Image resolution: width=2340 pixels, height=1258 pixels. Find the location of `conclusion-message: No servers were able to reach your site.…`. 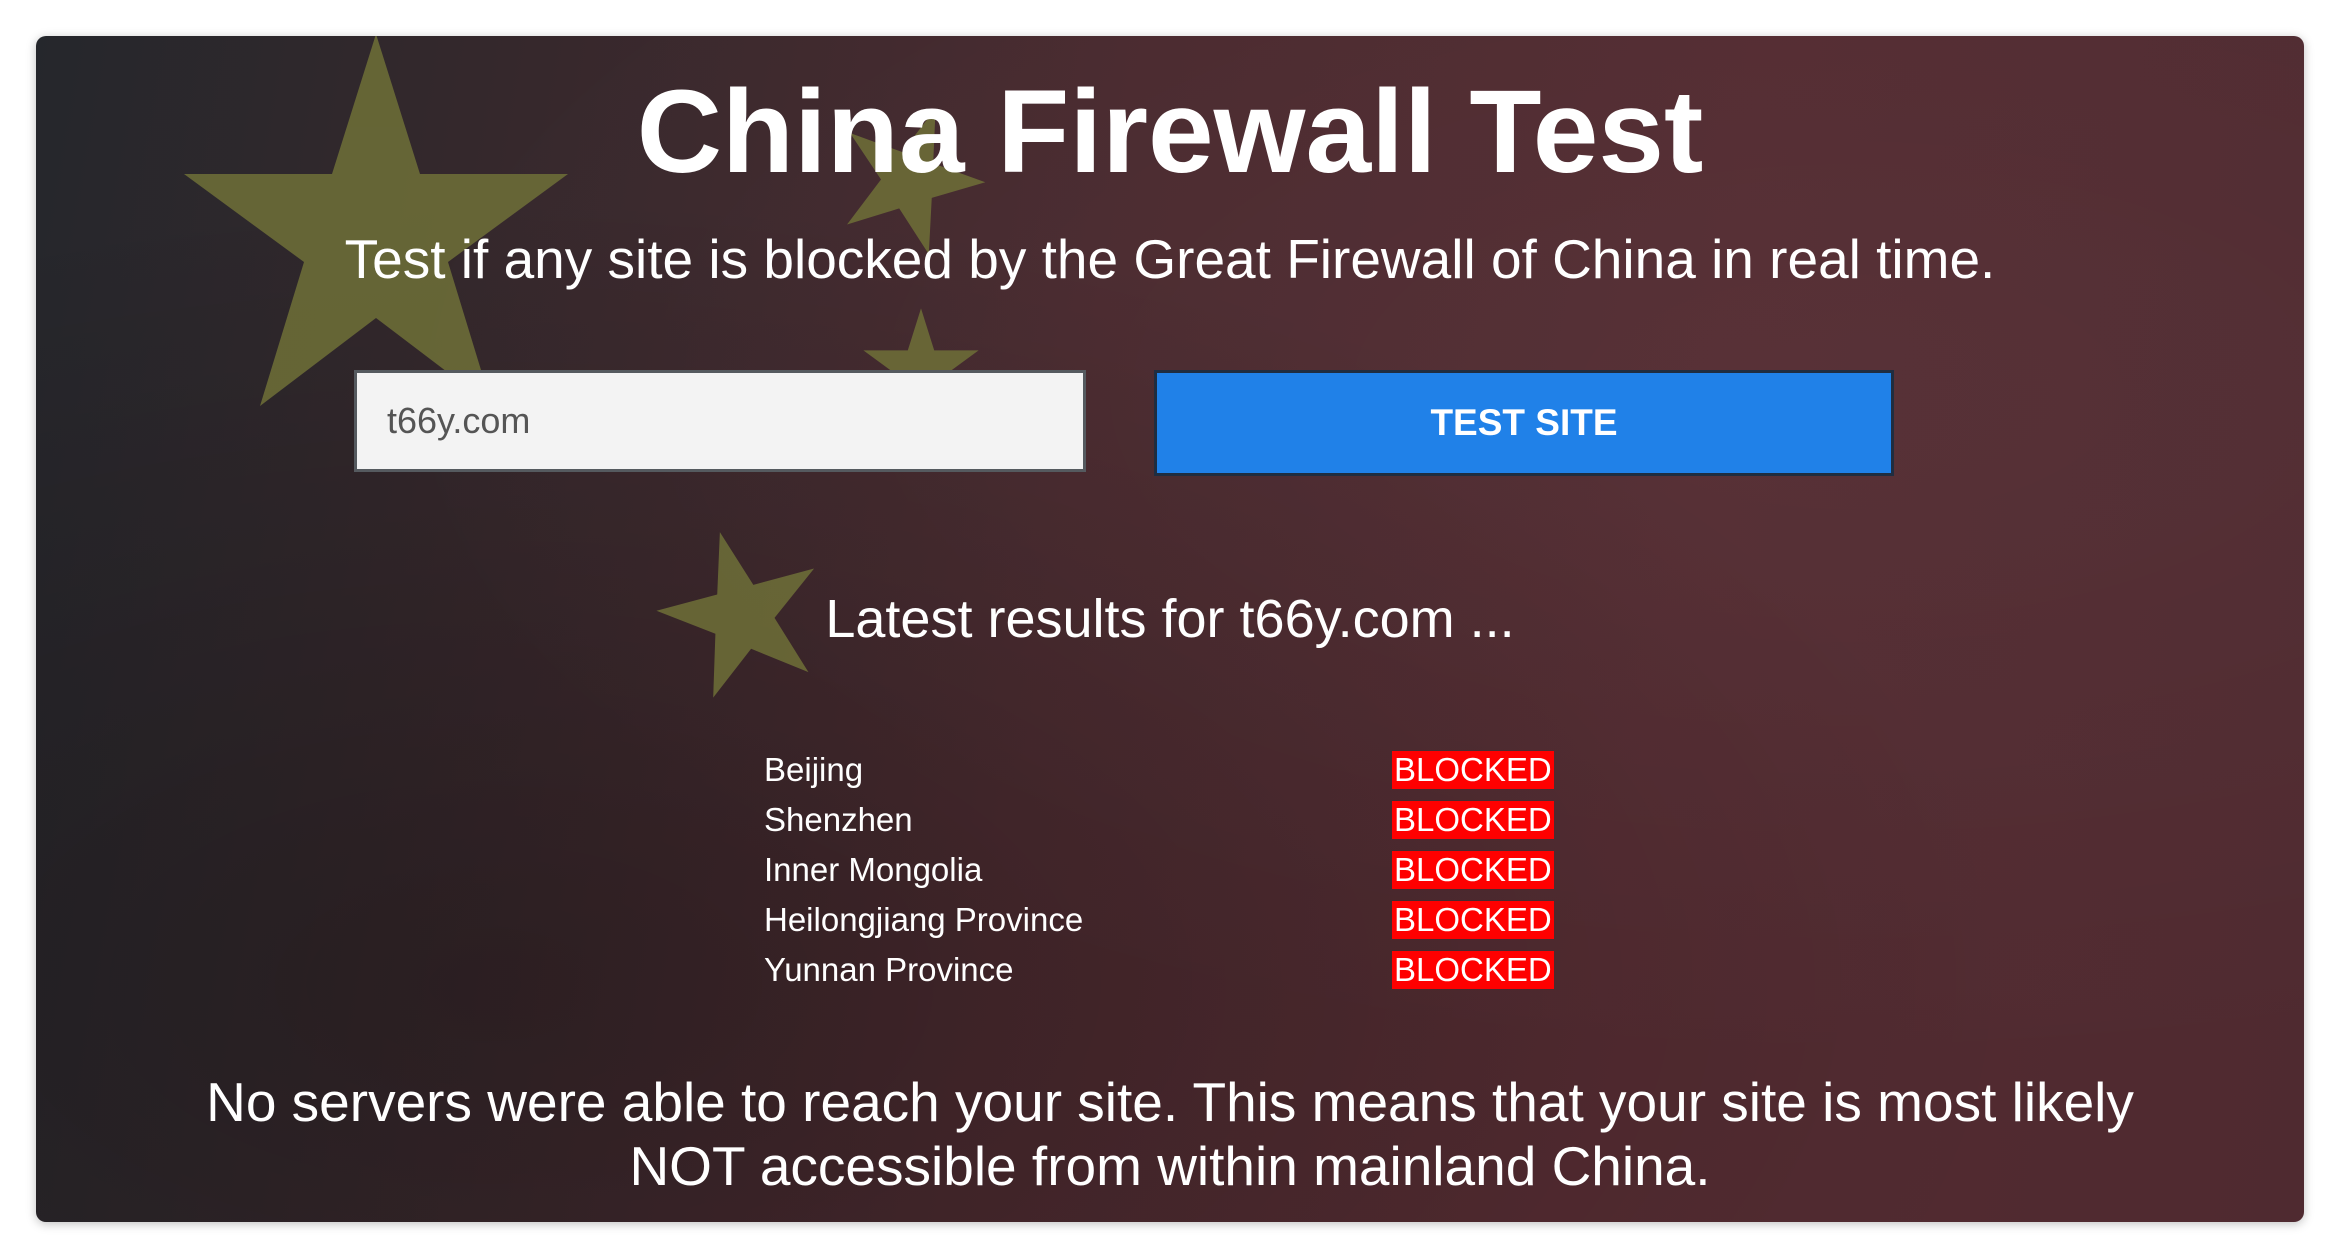

conclusion-message: No servers were able to reach your site.… is located at coordinates (1170, 1134).